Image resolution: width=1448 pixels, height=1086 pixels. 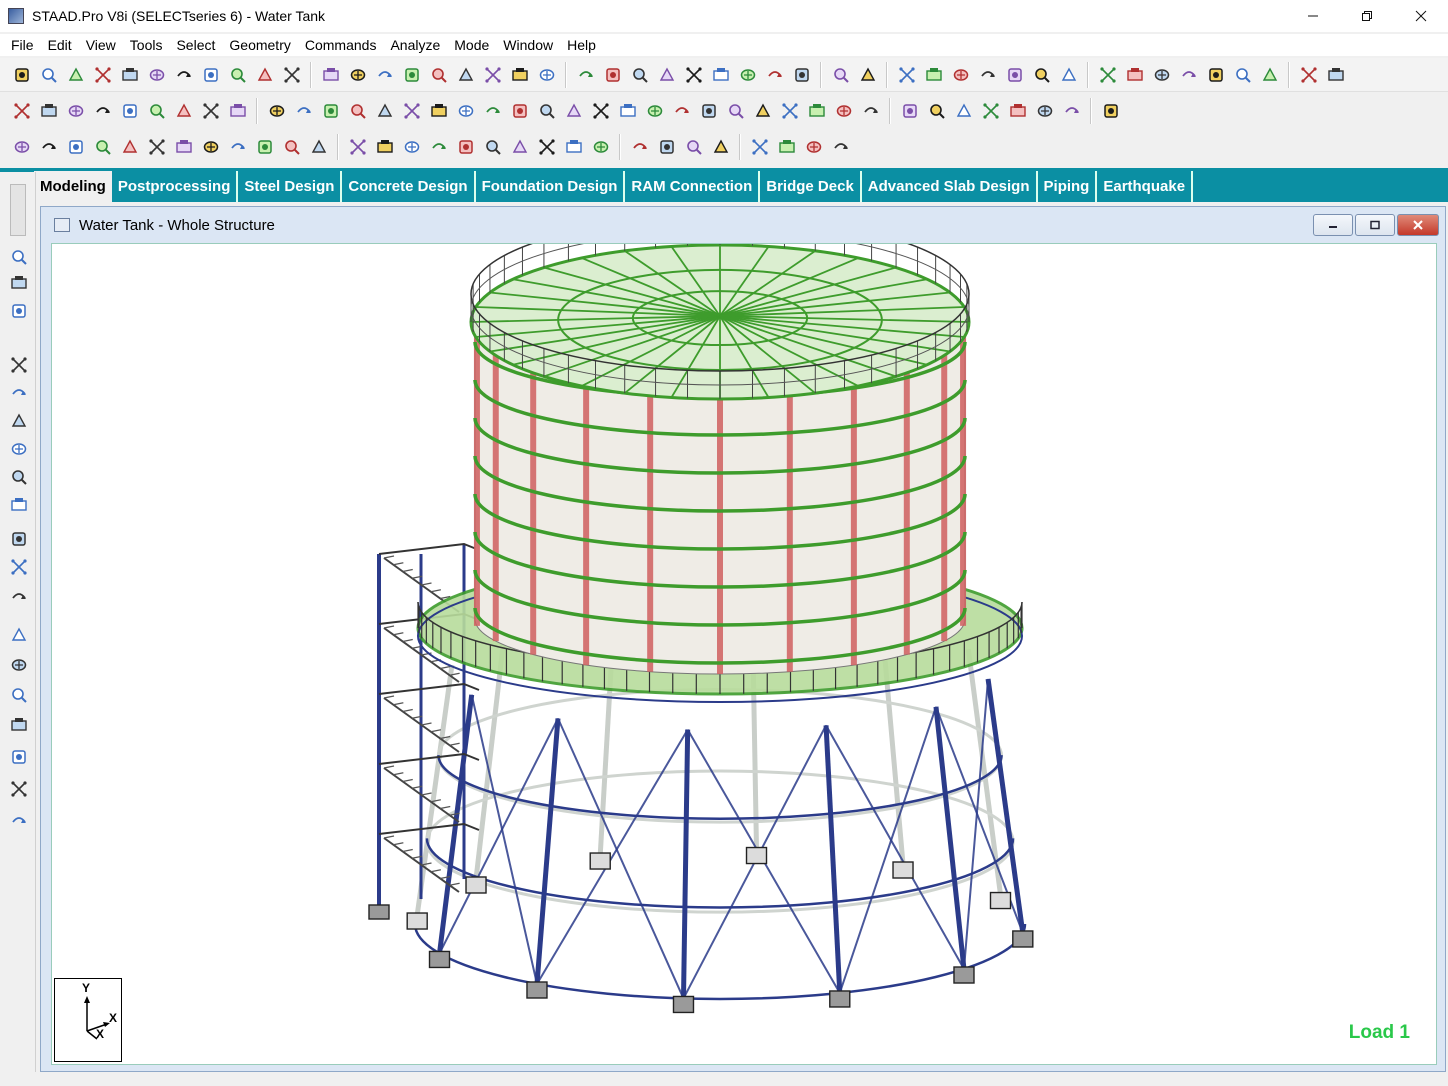 What do you see at coordinates (581, 45) in the screenshot?
I see `menu-help: Help` at bounding box center [581, 45].